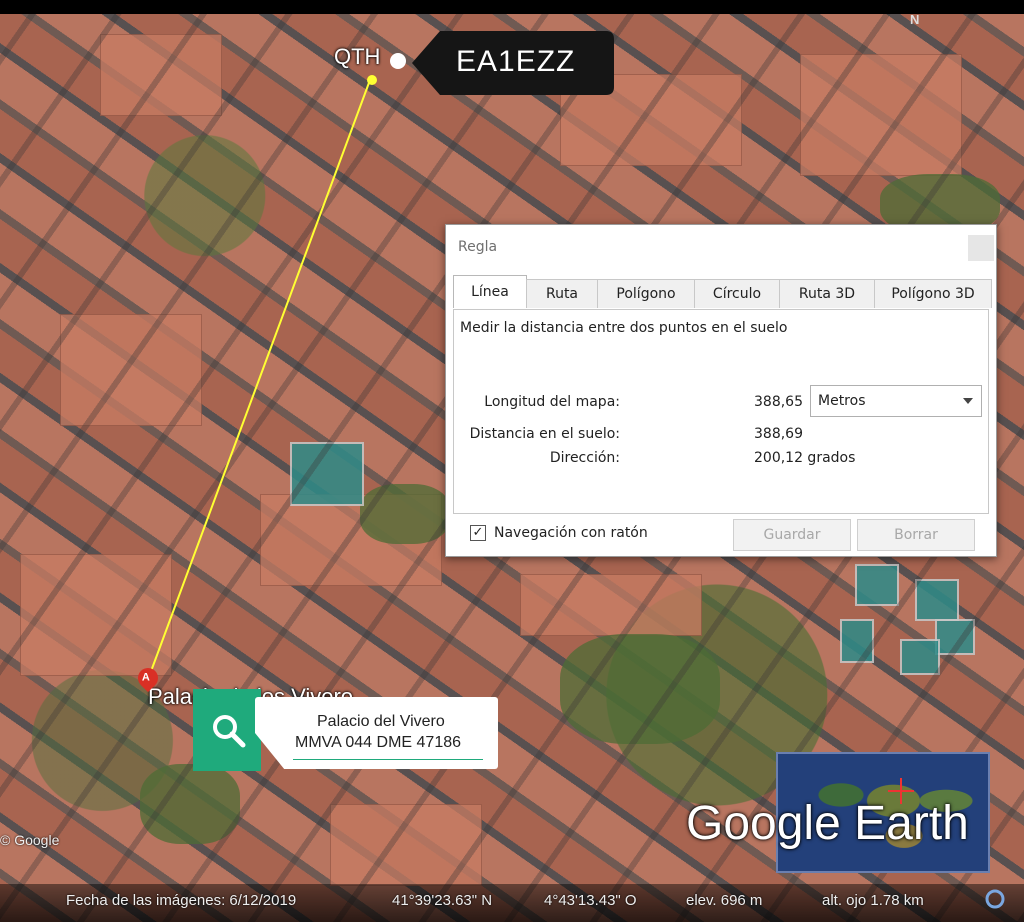 The image size is (1024, 922). Describe the element at coordinates (571, 533) in the screenshot. I see `mouse-nav-label: Navegación con ratón` at that location.